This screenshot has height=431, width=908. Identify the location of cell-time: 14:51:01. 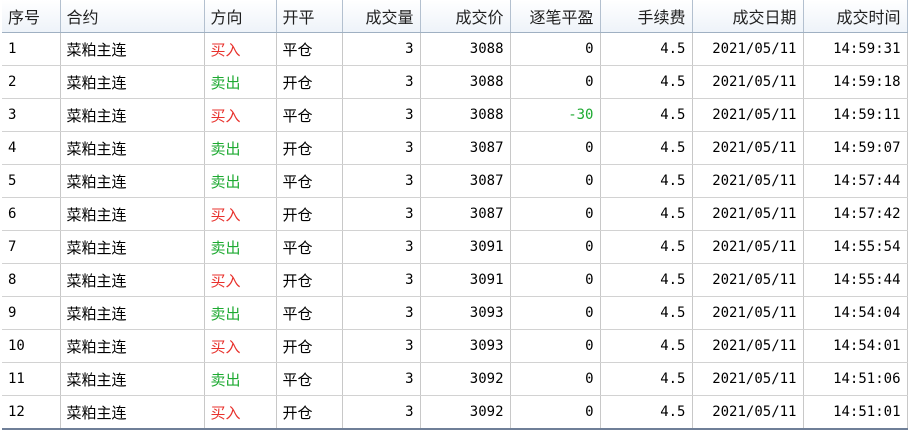
(855, 412).